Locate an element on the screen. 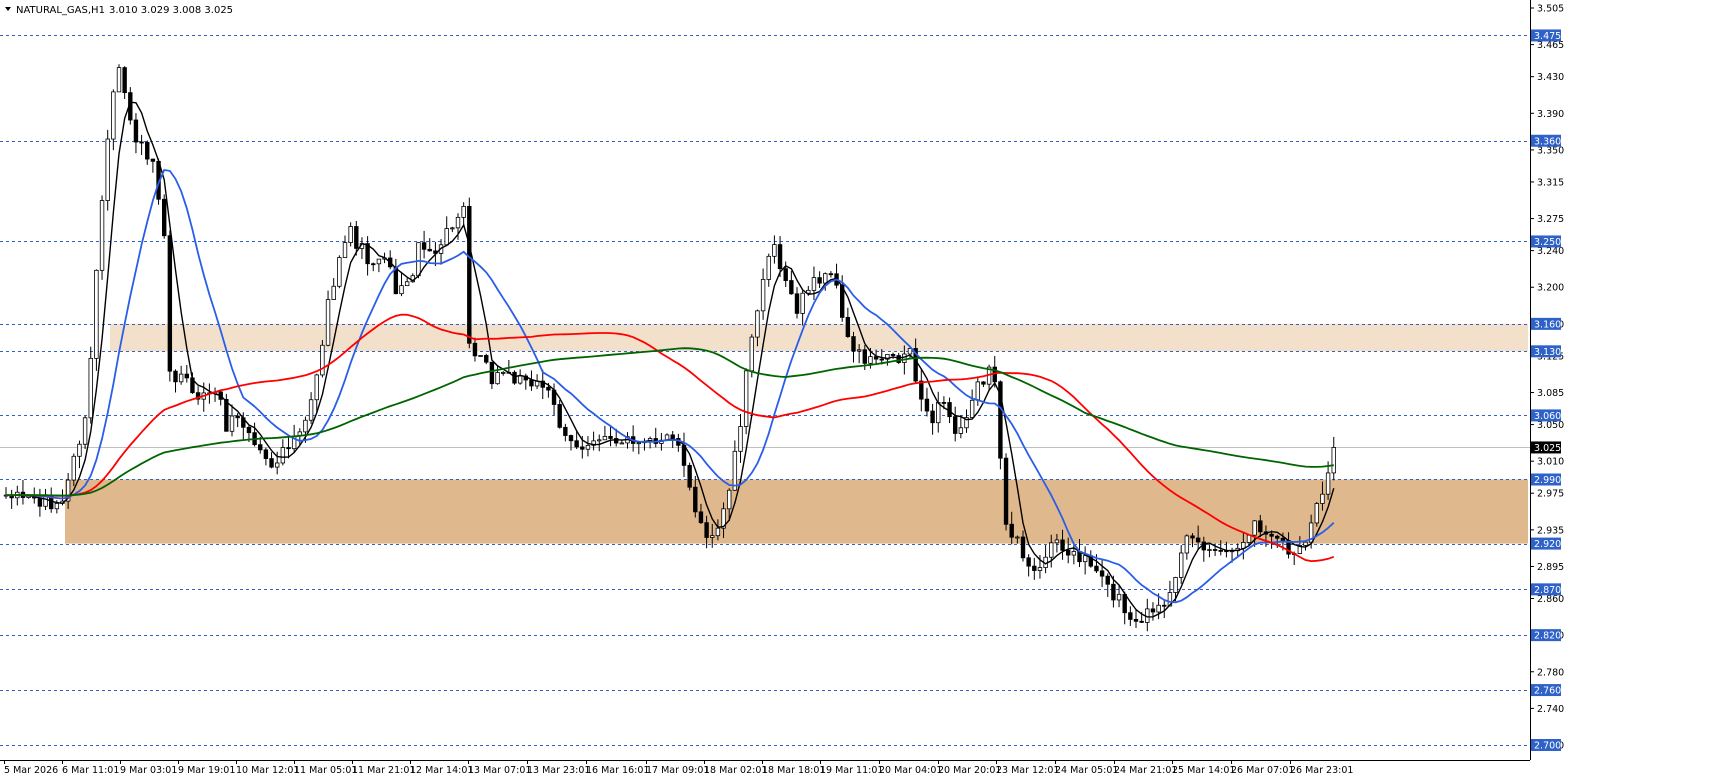 The image size is (1712, 780). price-tick-label: 2.780 is located at coordinates (1550, 672).